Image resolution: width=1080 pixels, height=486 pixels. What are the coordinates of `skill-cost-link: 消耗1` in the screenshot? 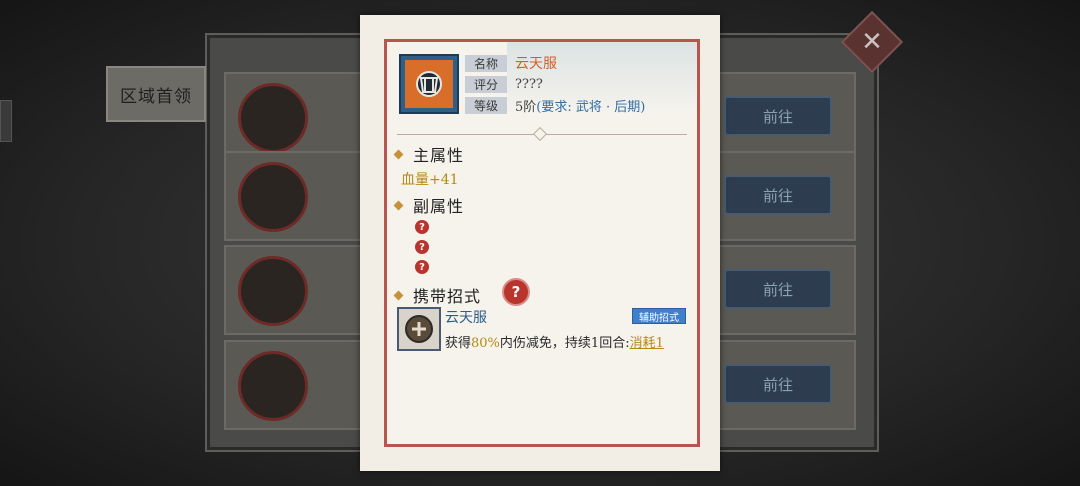 It's located at (647, 343).